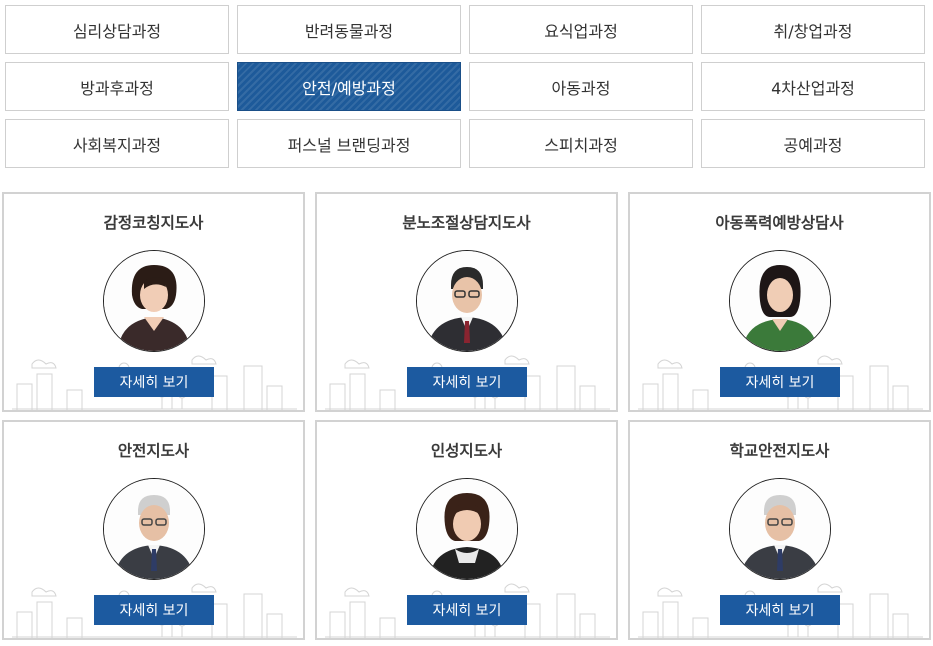 The height and width of the screenshot is (646, 933). What do you see at coordinates (581, 86) in the screenshot?
I see `tab-child: 아동과정` at bounding box center [581, 86].